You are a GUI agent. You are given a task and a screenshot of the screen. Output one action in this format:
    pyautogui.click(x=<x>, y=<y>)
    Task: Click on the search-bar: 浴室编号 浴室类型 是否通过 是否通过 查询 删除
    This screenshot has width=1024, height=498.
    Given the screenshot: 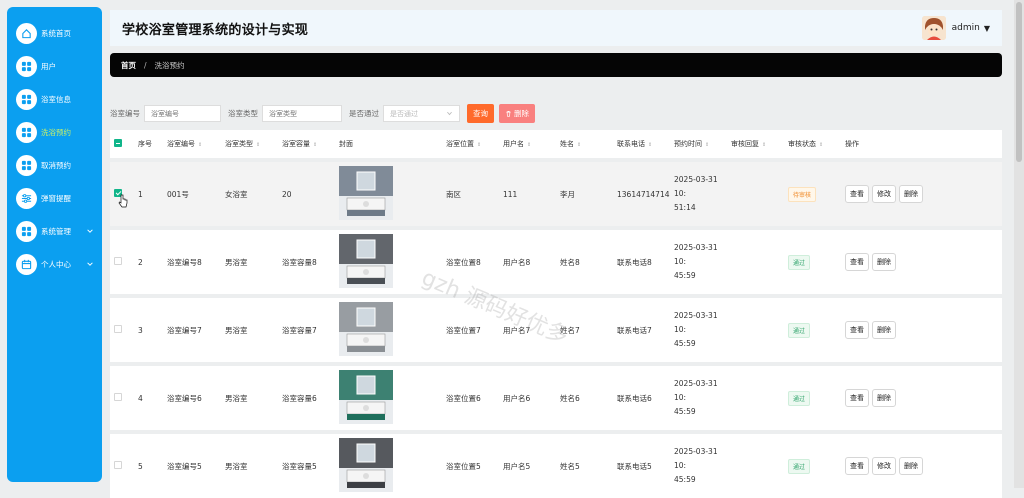 What is the action you would take?
    pyautogui.click(x=322, y=113)
    